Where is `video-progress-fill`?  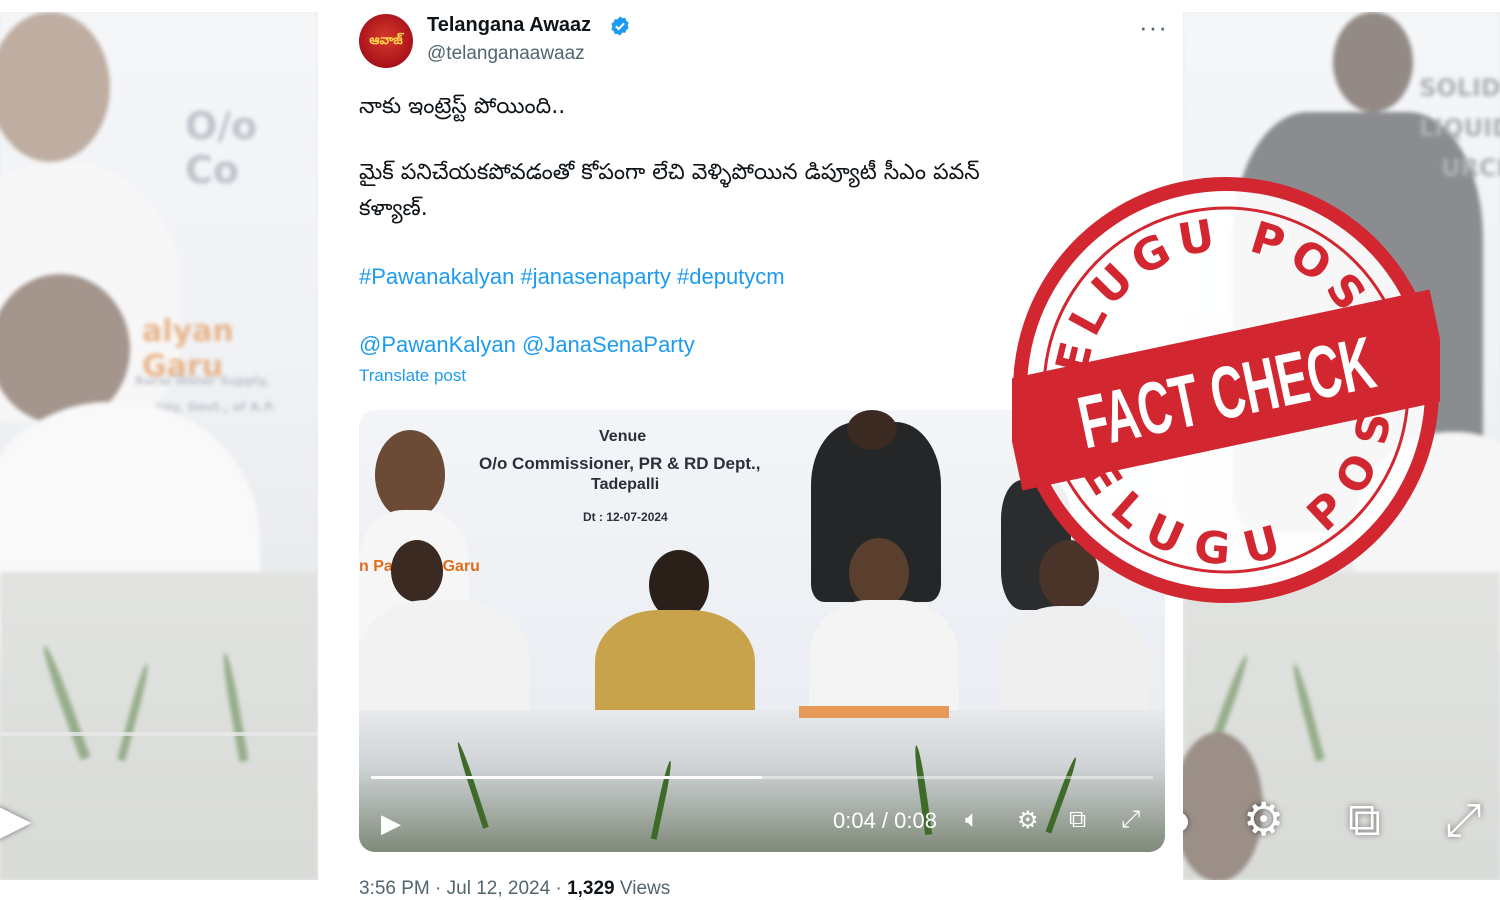 video-progress-fill is located at coordinates (566, 777).